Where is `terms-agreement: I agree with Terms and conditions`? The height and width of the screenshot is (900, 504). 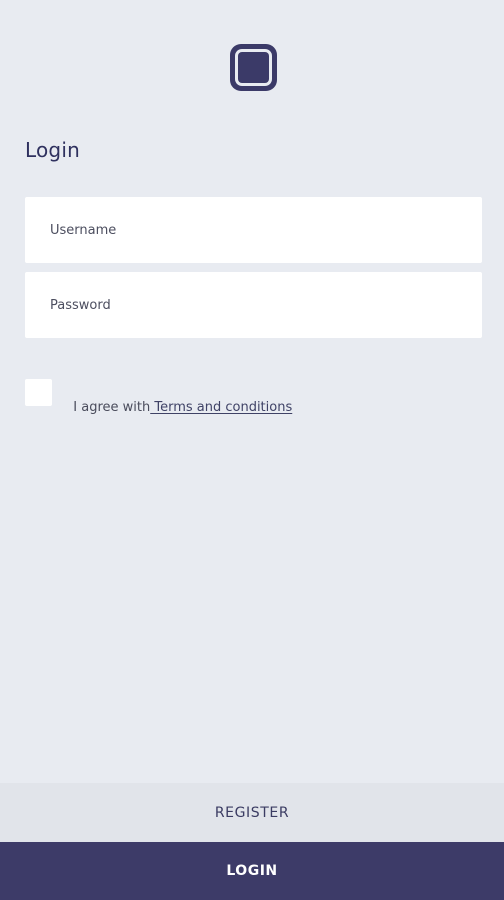
terms-agreement: I agree with Terms and conditions is located at coordinates (178, 400).